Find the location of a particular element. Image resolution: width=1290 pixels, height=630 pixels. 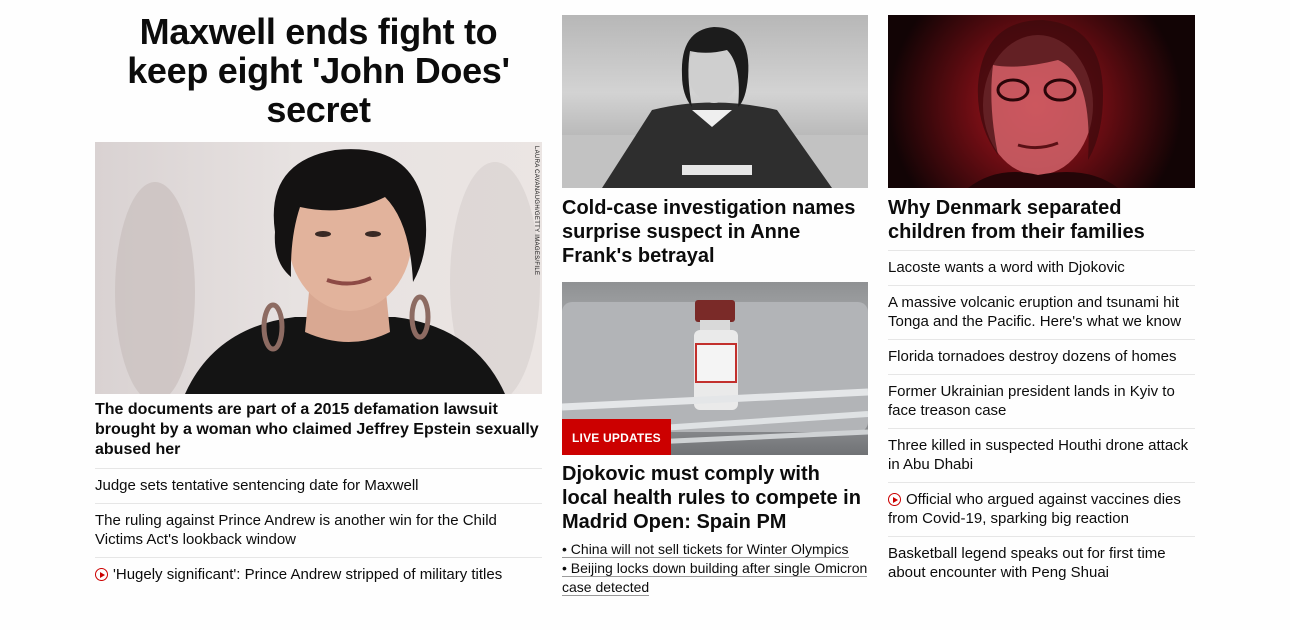

live-updates-badge: LIVE UPDATES is located at coordinates (616, 437).